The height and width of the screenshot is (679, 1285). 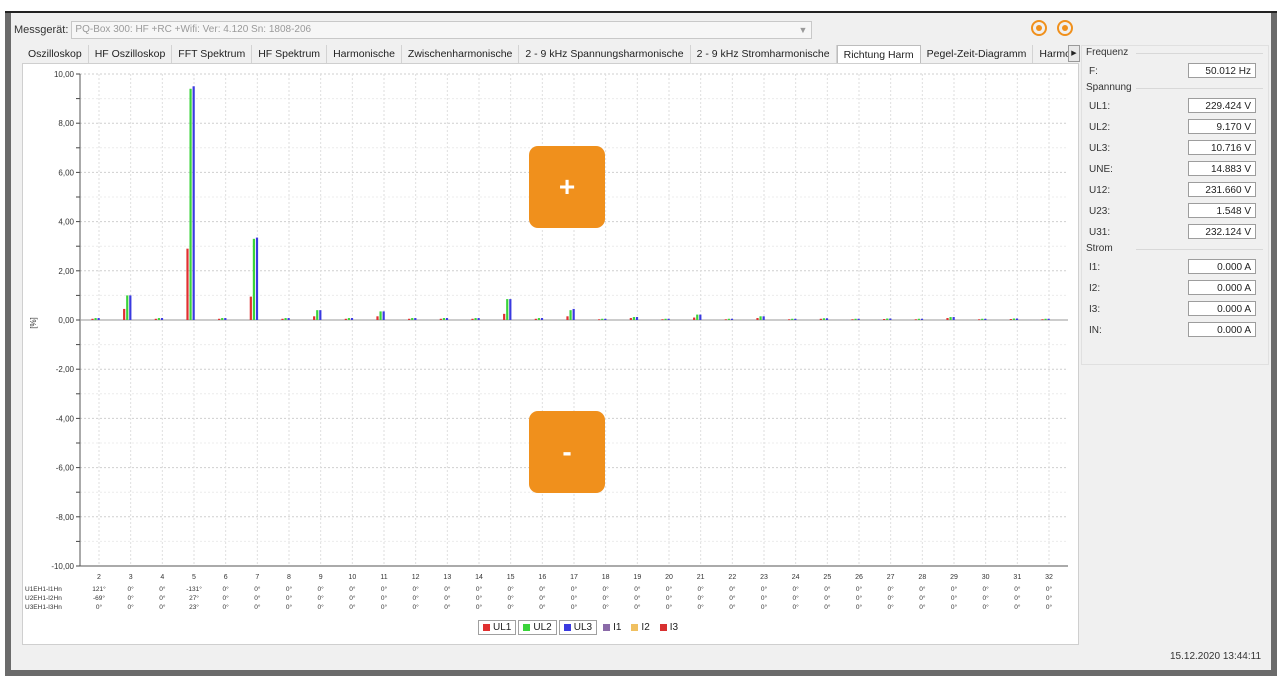 What do you see at coordinates (1222, 147) in the screenshot?
I see `measurement-value-field: 10.716 V` at bounding box center [1222, 147].